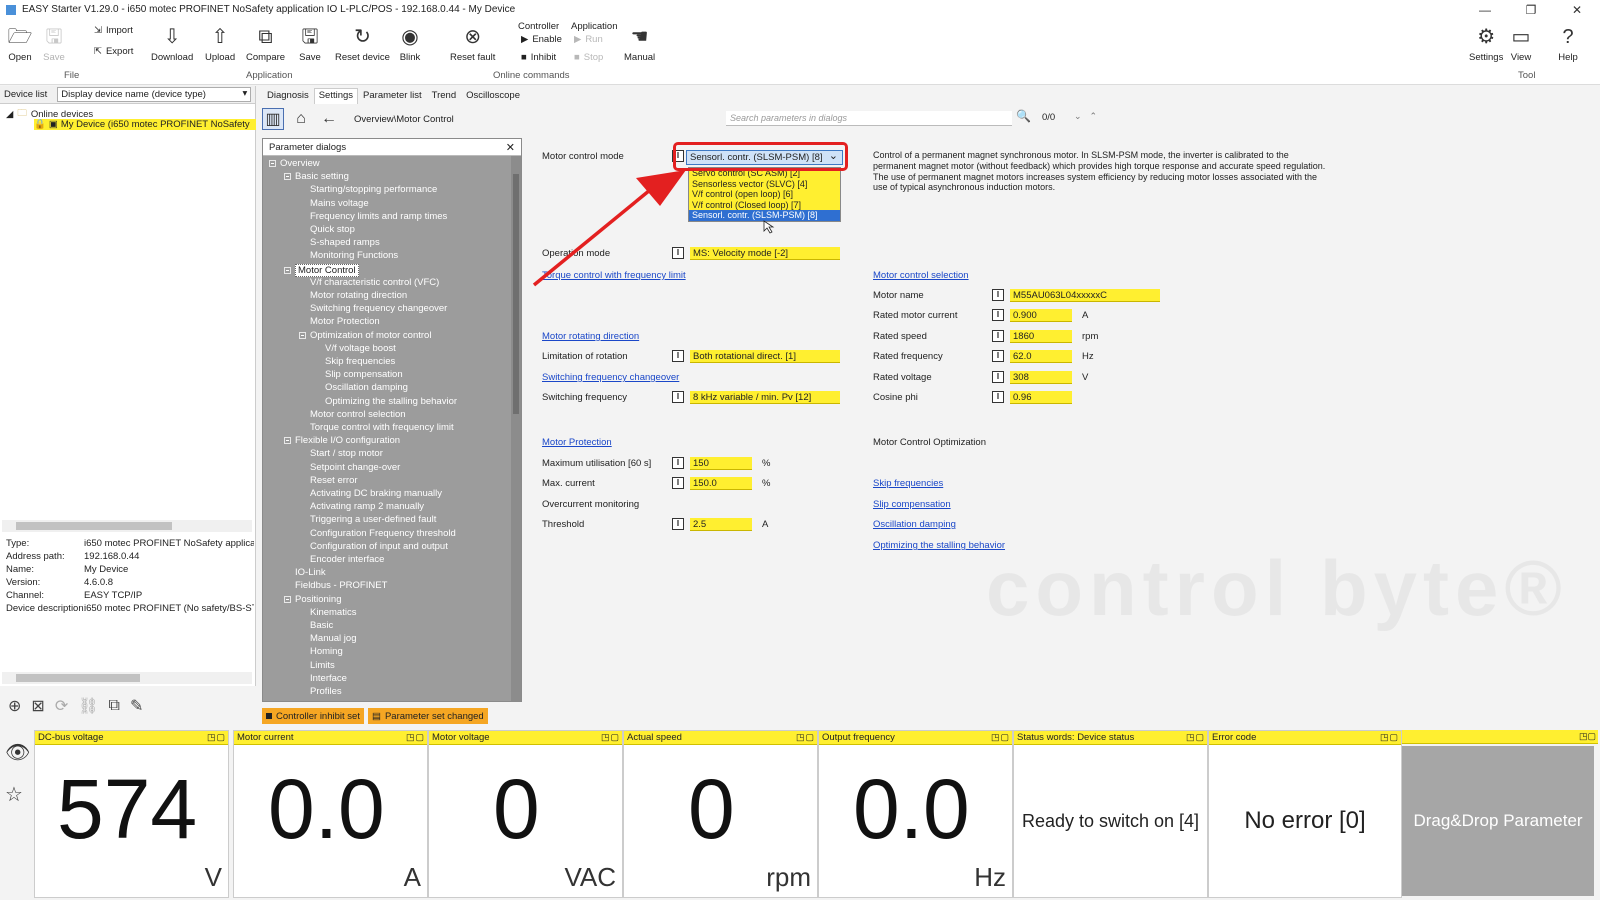 This screenshot has height=900, width=1600. Describe the element at coordinates (590, 336) in the screenshot. I see `motor-rotating-direction-link: Motor rotating direction` at that location.